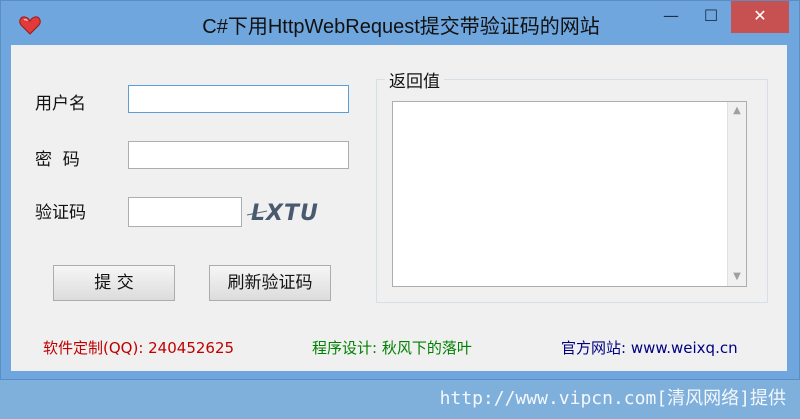  What do you see at coordinates (238, 99) in the screenshot?
I see `username-field` at bounding box center [238, 99].